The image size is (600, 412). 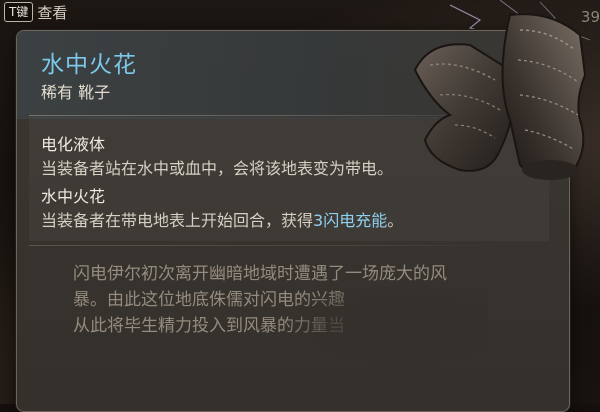 What do you see at coordinates (217, 168) in the screenshot?
I see `property-description: 当装备者站在水中或血中，会将该地表变为带电。` at bounding box center [217, 168].